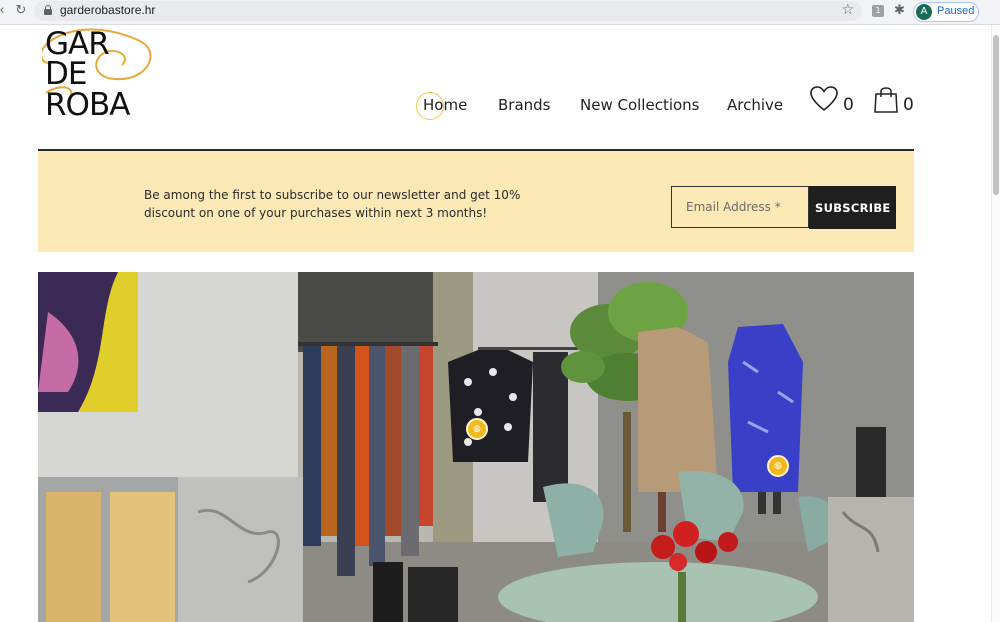  I want to click on address-bar: garderobastore.hr ☆, so click(448, 11).